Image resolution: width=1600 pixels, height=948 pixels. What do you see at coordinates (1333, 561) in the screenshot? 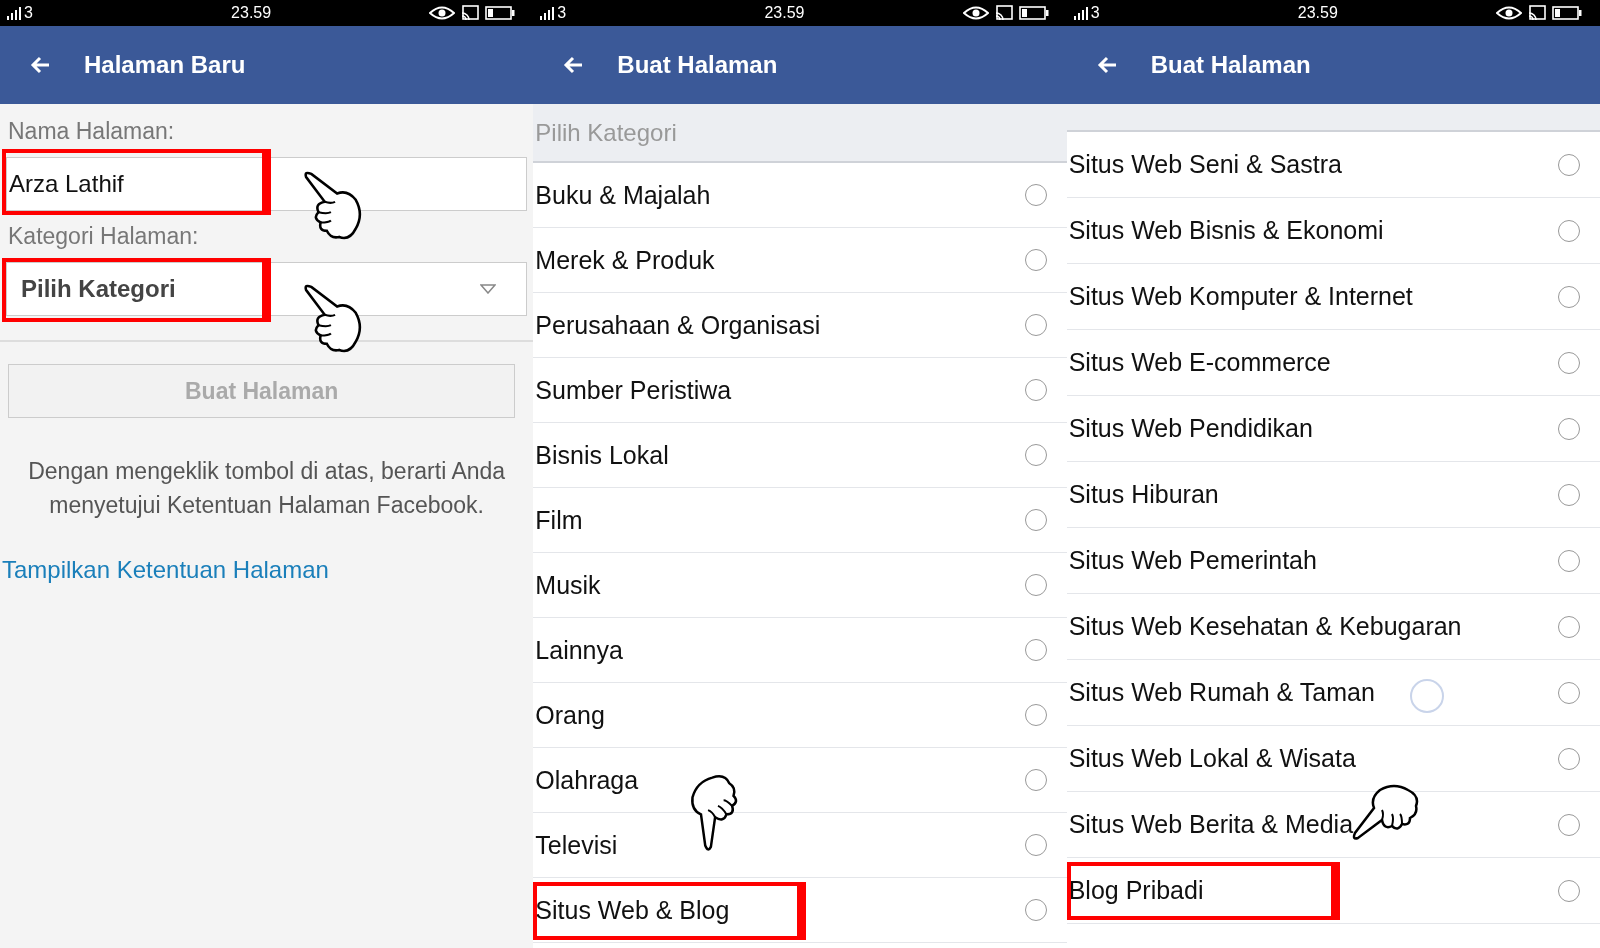
I see `category-option: Situs Web Pemerintah` at bounding box center [1333, 561].